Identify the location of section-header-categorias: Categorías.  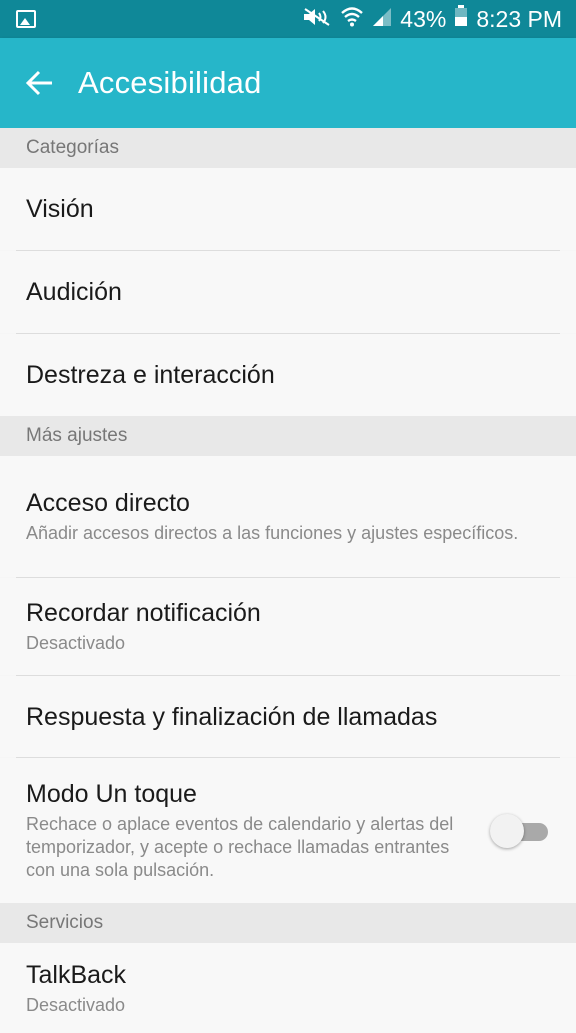
(288, 148).